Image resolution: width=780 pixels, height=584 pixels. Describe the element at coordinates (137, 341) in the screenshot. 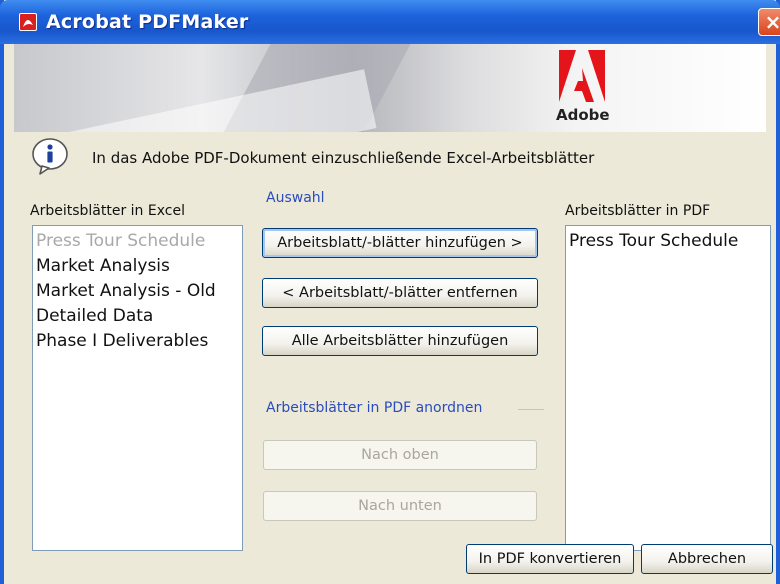

I see `list-item: Phase I Deliverables` at that location.